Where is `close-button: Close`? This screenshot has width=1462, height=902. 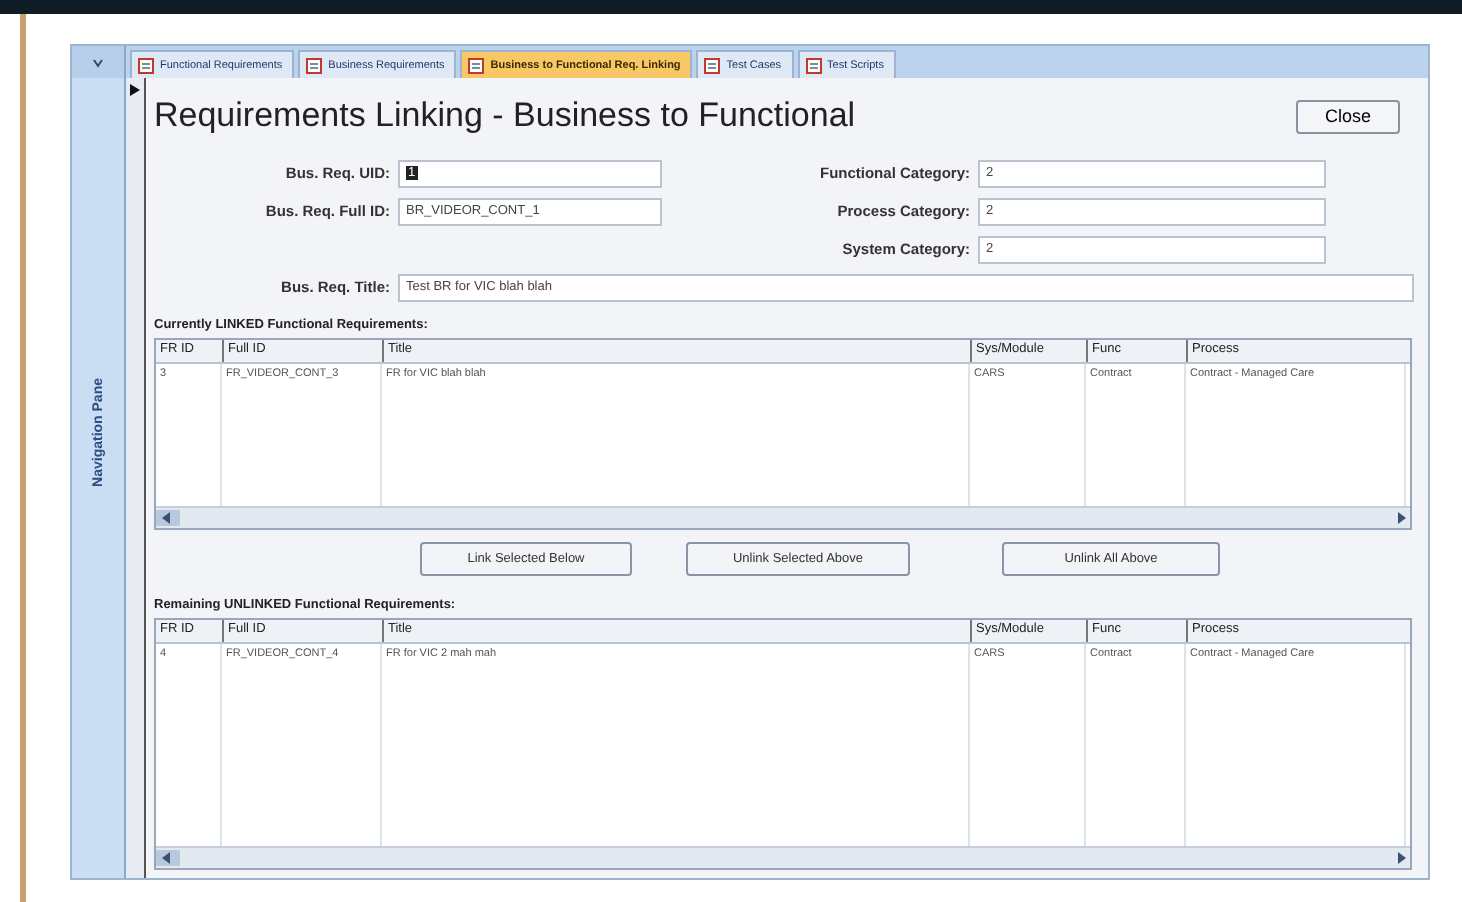
close-button: Close is located at coordinates (1348, 116).